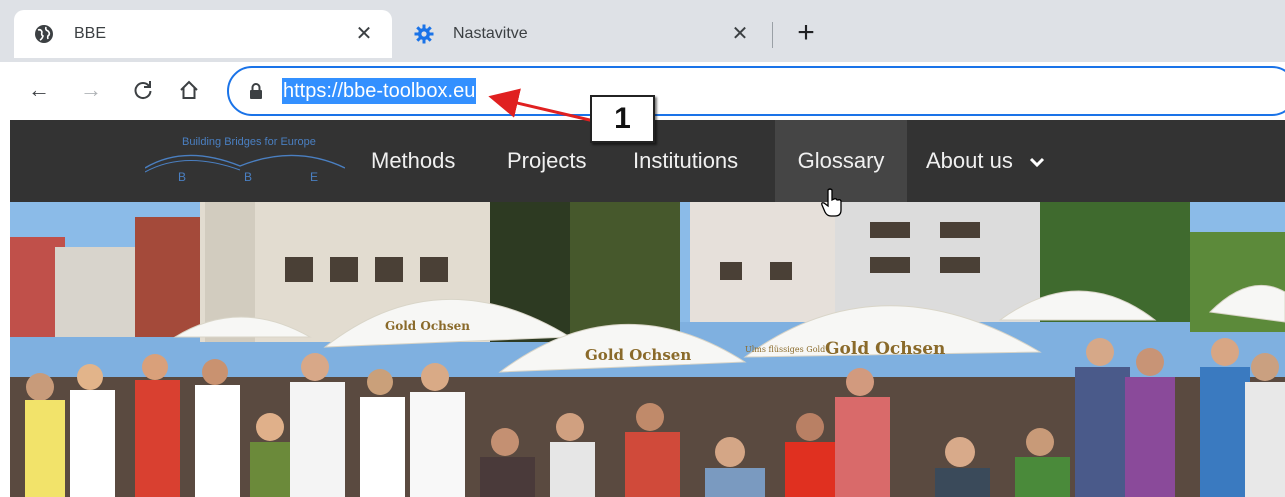 The image size is (1285, 497). What do you see at coordinates (1037, 163) in the screenshot?
I see `chevron-down-icon` at bounding box center [1037, 163].